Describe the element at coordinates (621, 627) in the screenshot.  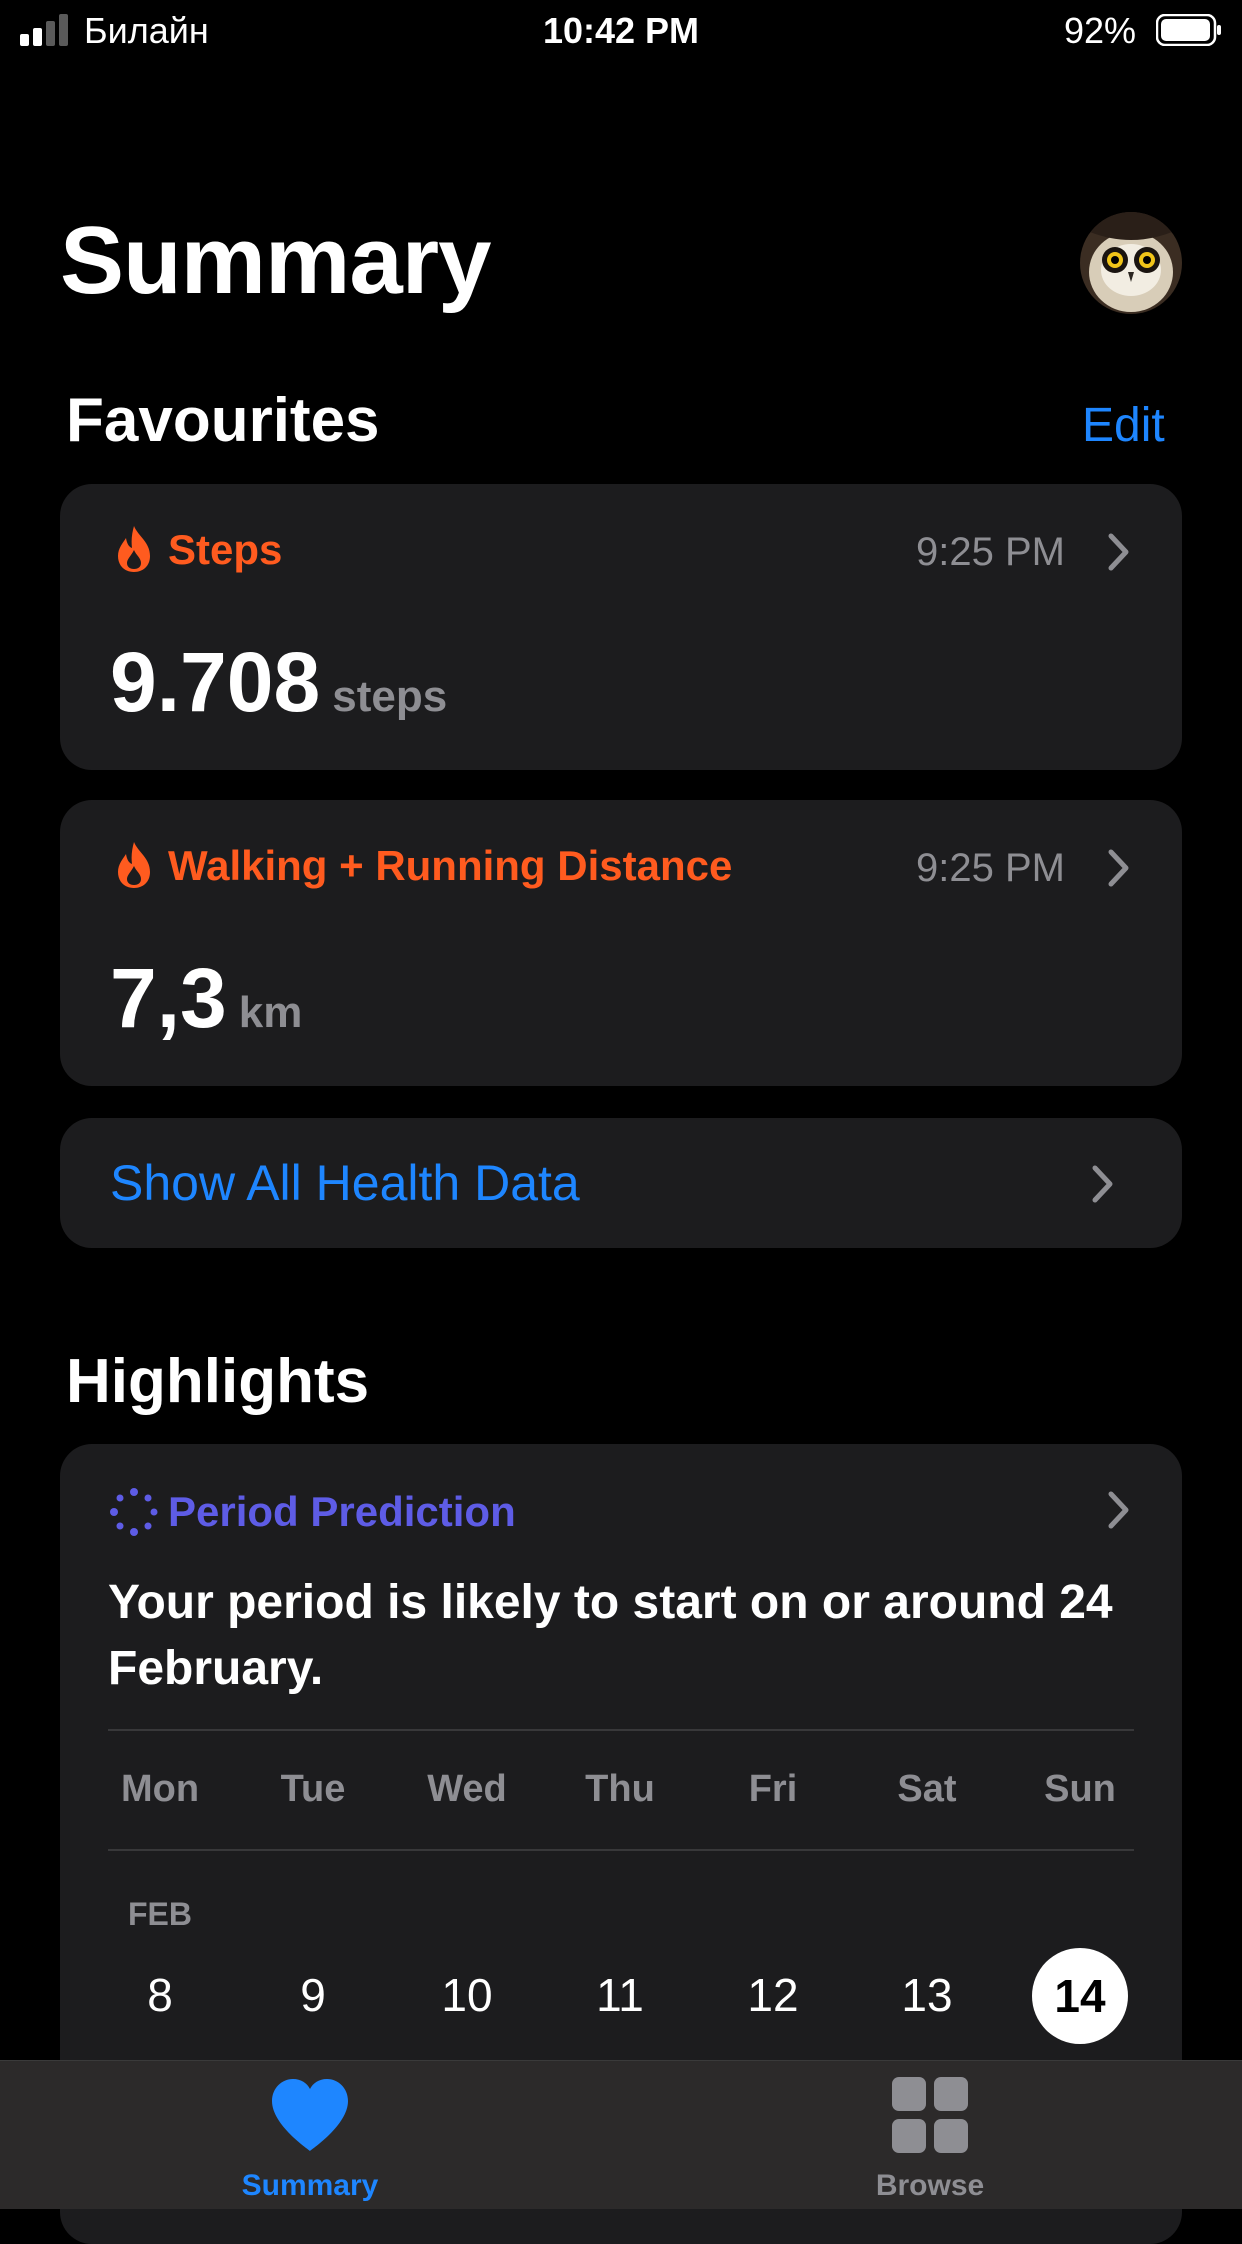
I see `steps-card: Steps 9:25 PM 9.708 steps` at that location.